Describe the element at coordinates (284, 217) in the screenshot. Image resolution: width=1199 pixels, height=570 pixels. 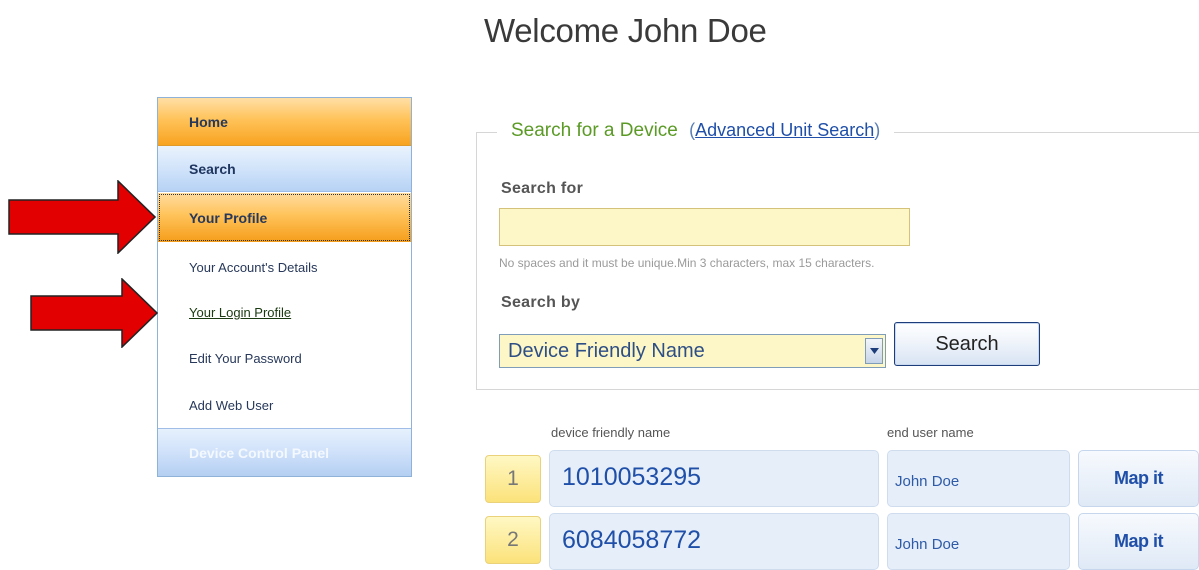
I see `nav-your-profile: Your Profile` at that location.